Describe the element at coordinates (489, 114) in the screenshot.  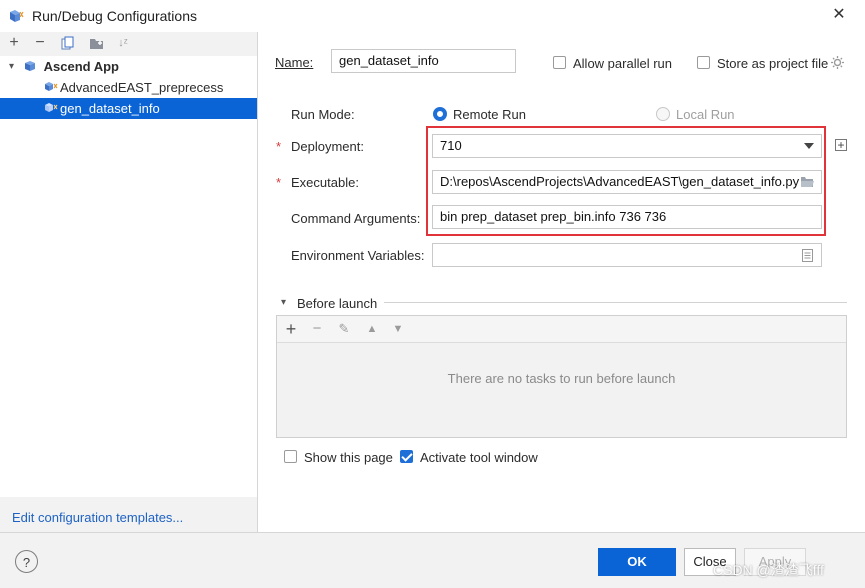
I see `remote-run-label: Remote Run` at that location.